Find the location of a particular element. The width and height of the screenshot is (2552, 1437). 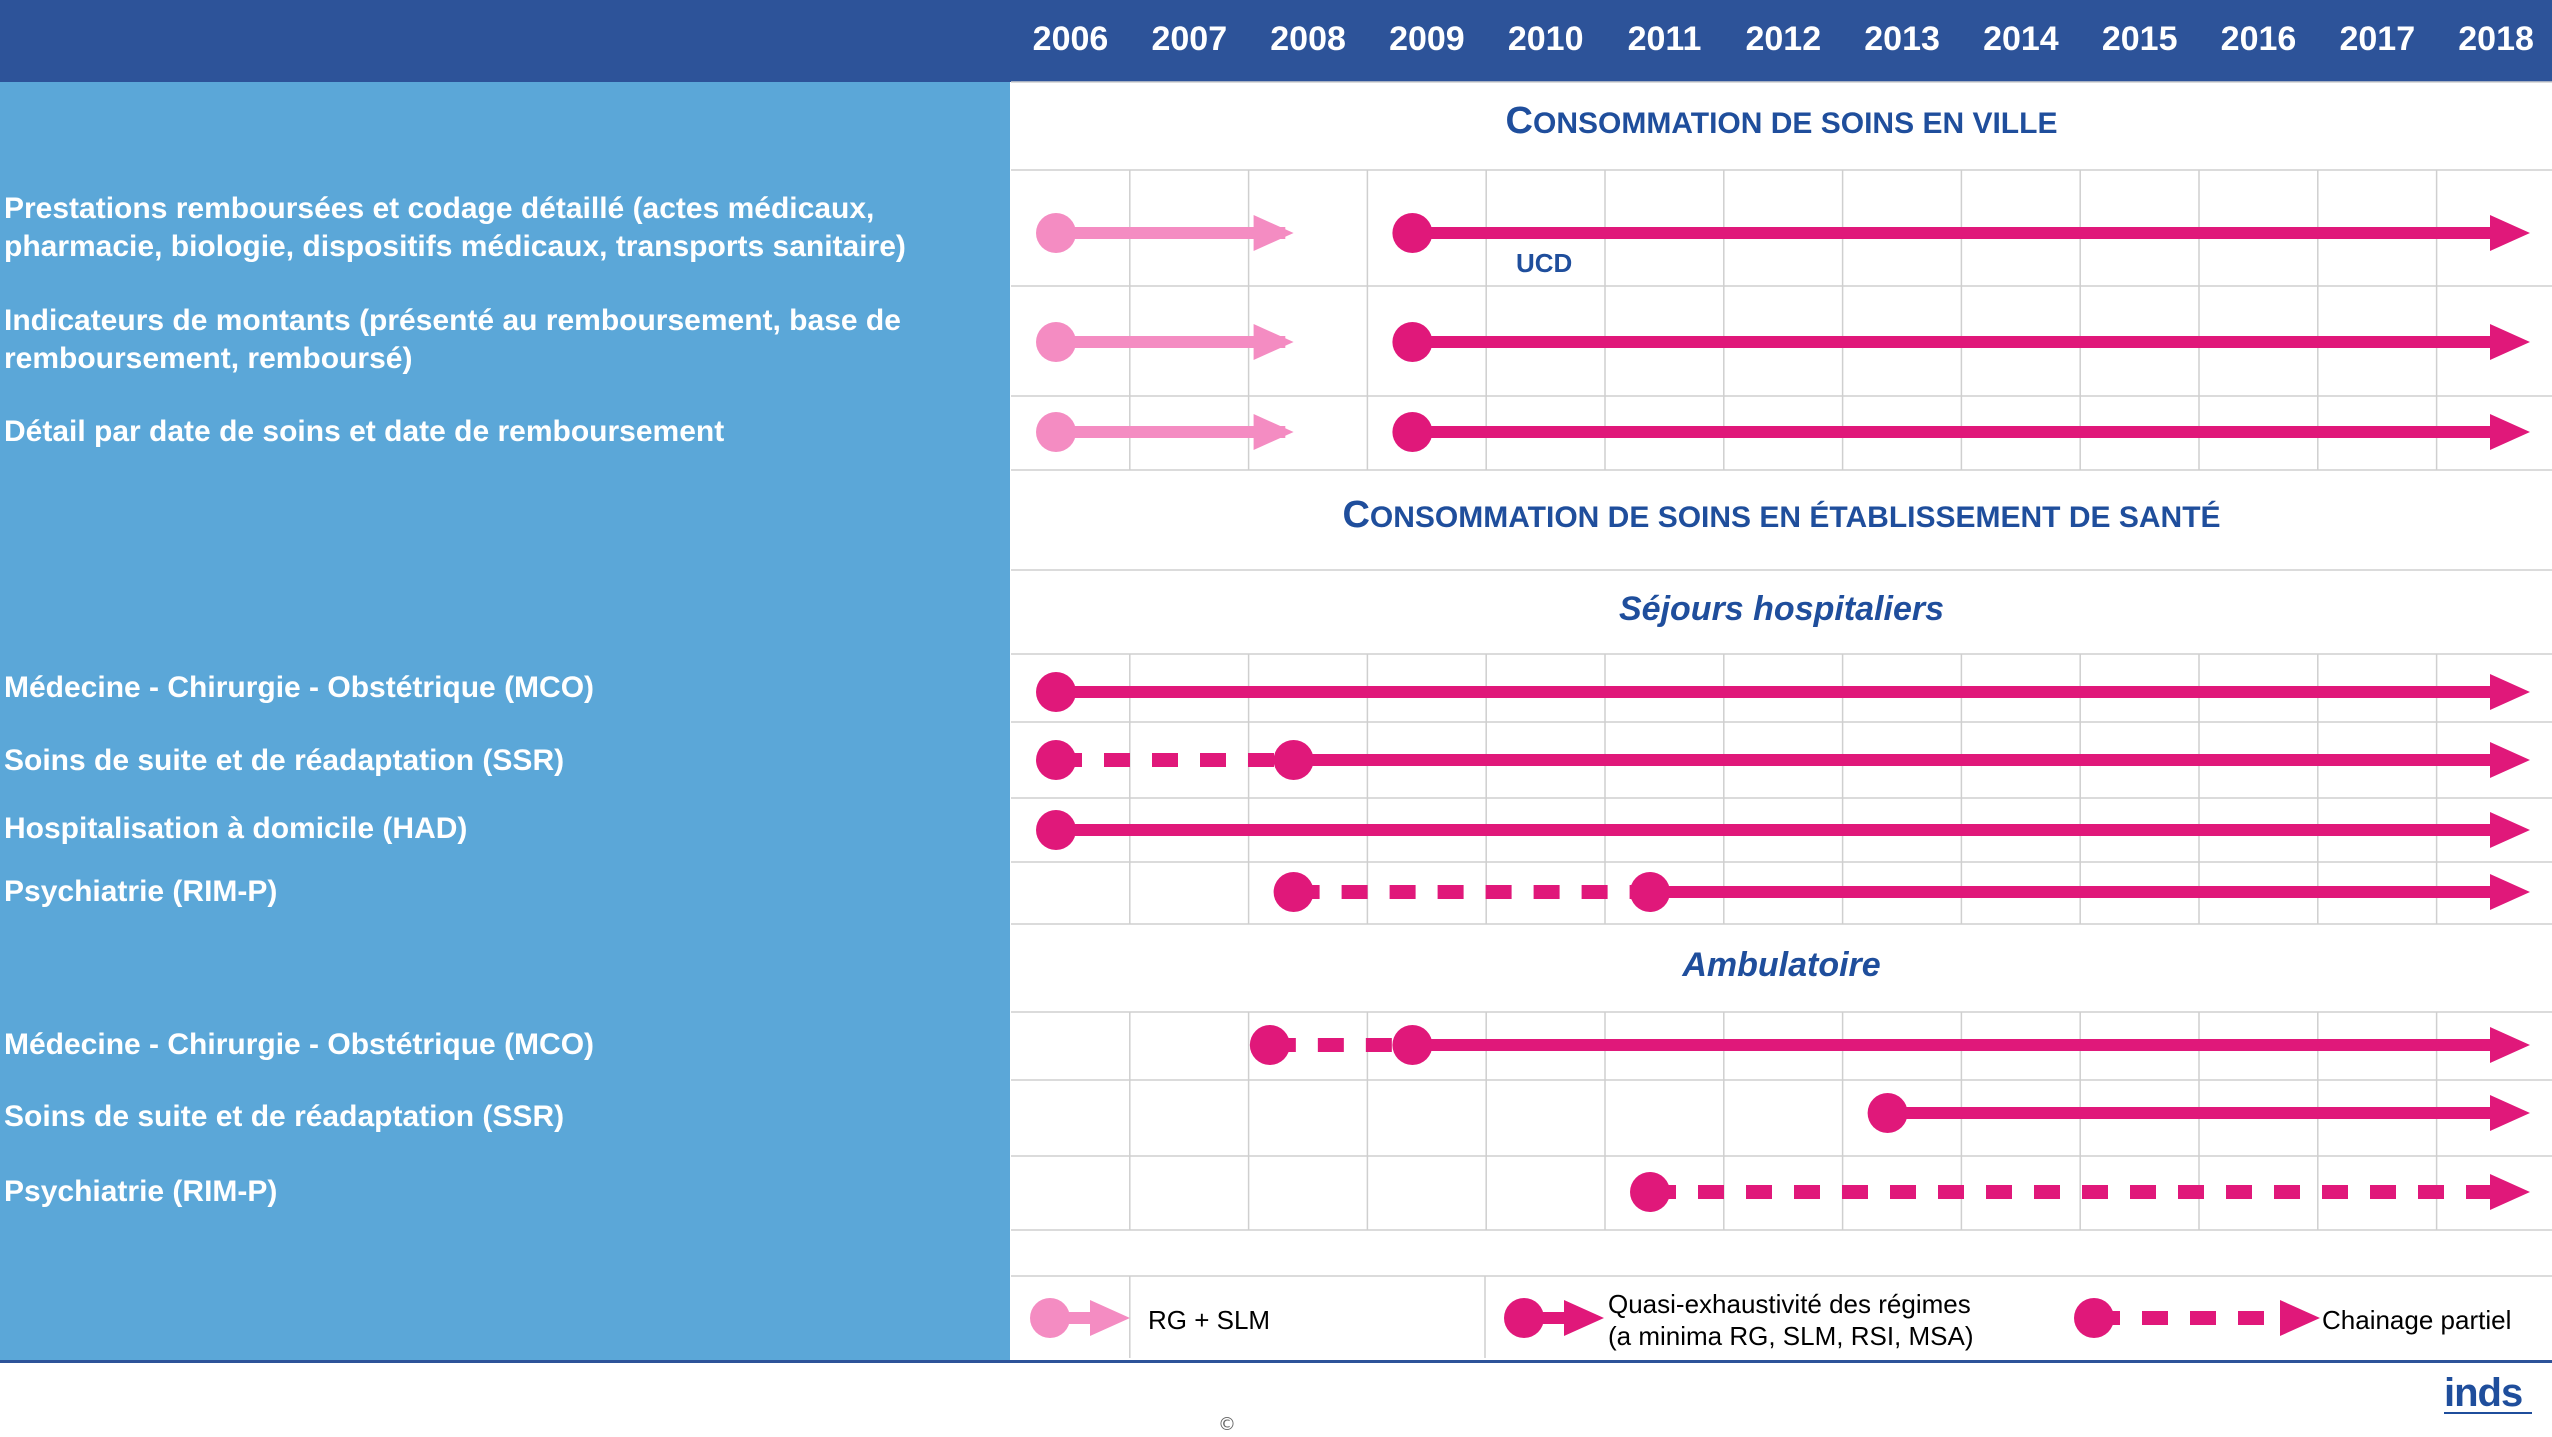

legend-label-quasi-line2: (a minima RG, SLM, RSI, MSA) is located at coordinates (1791, 1336).